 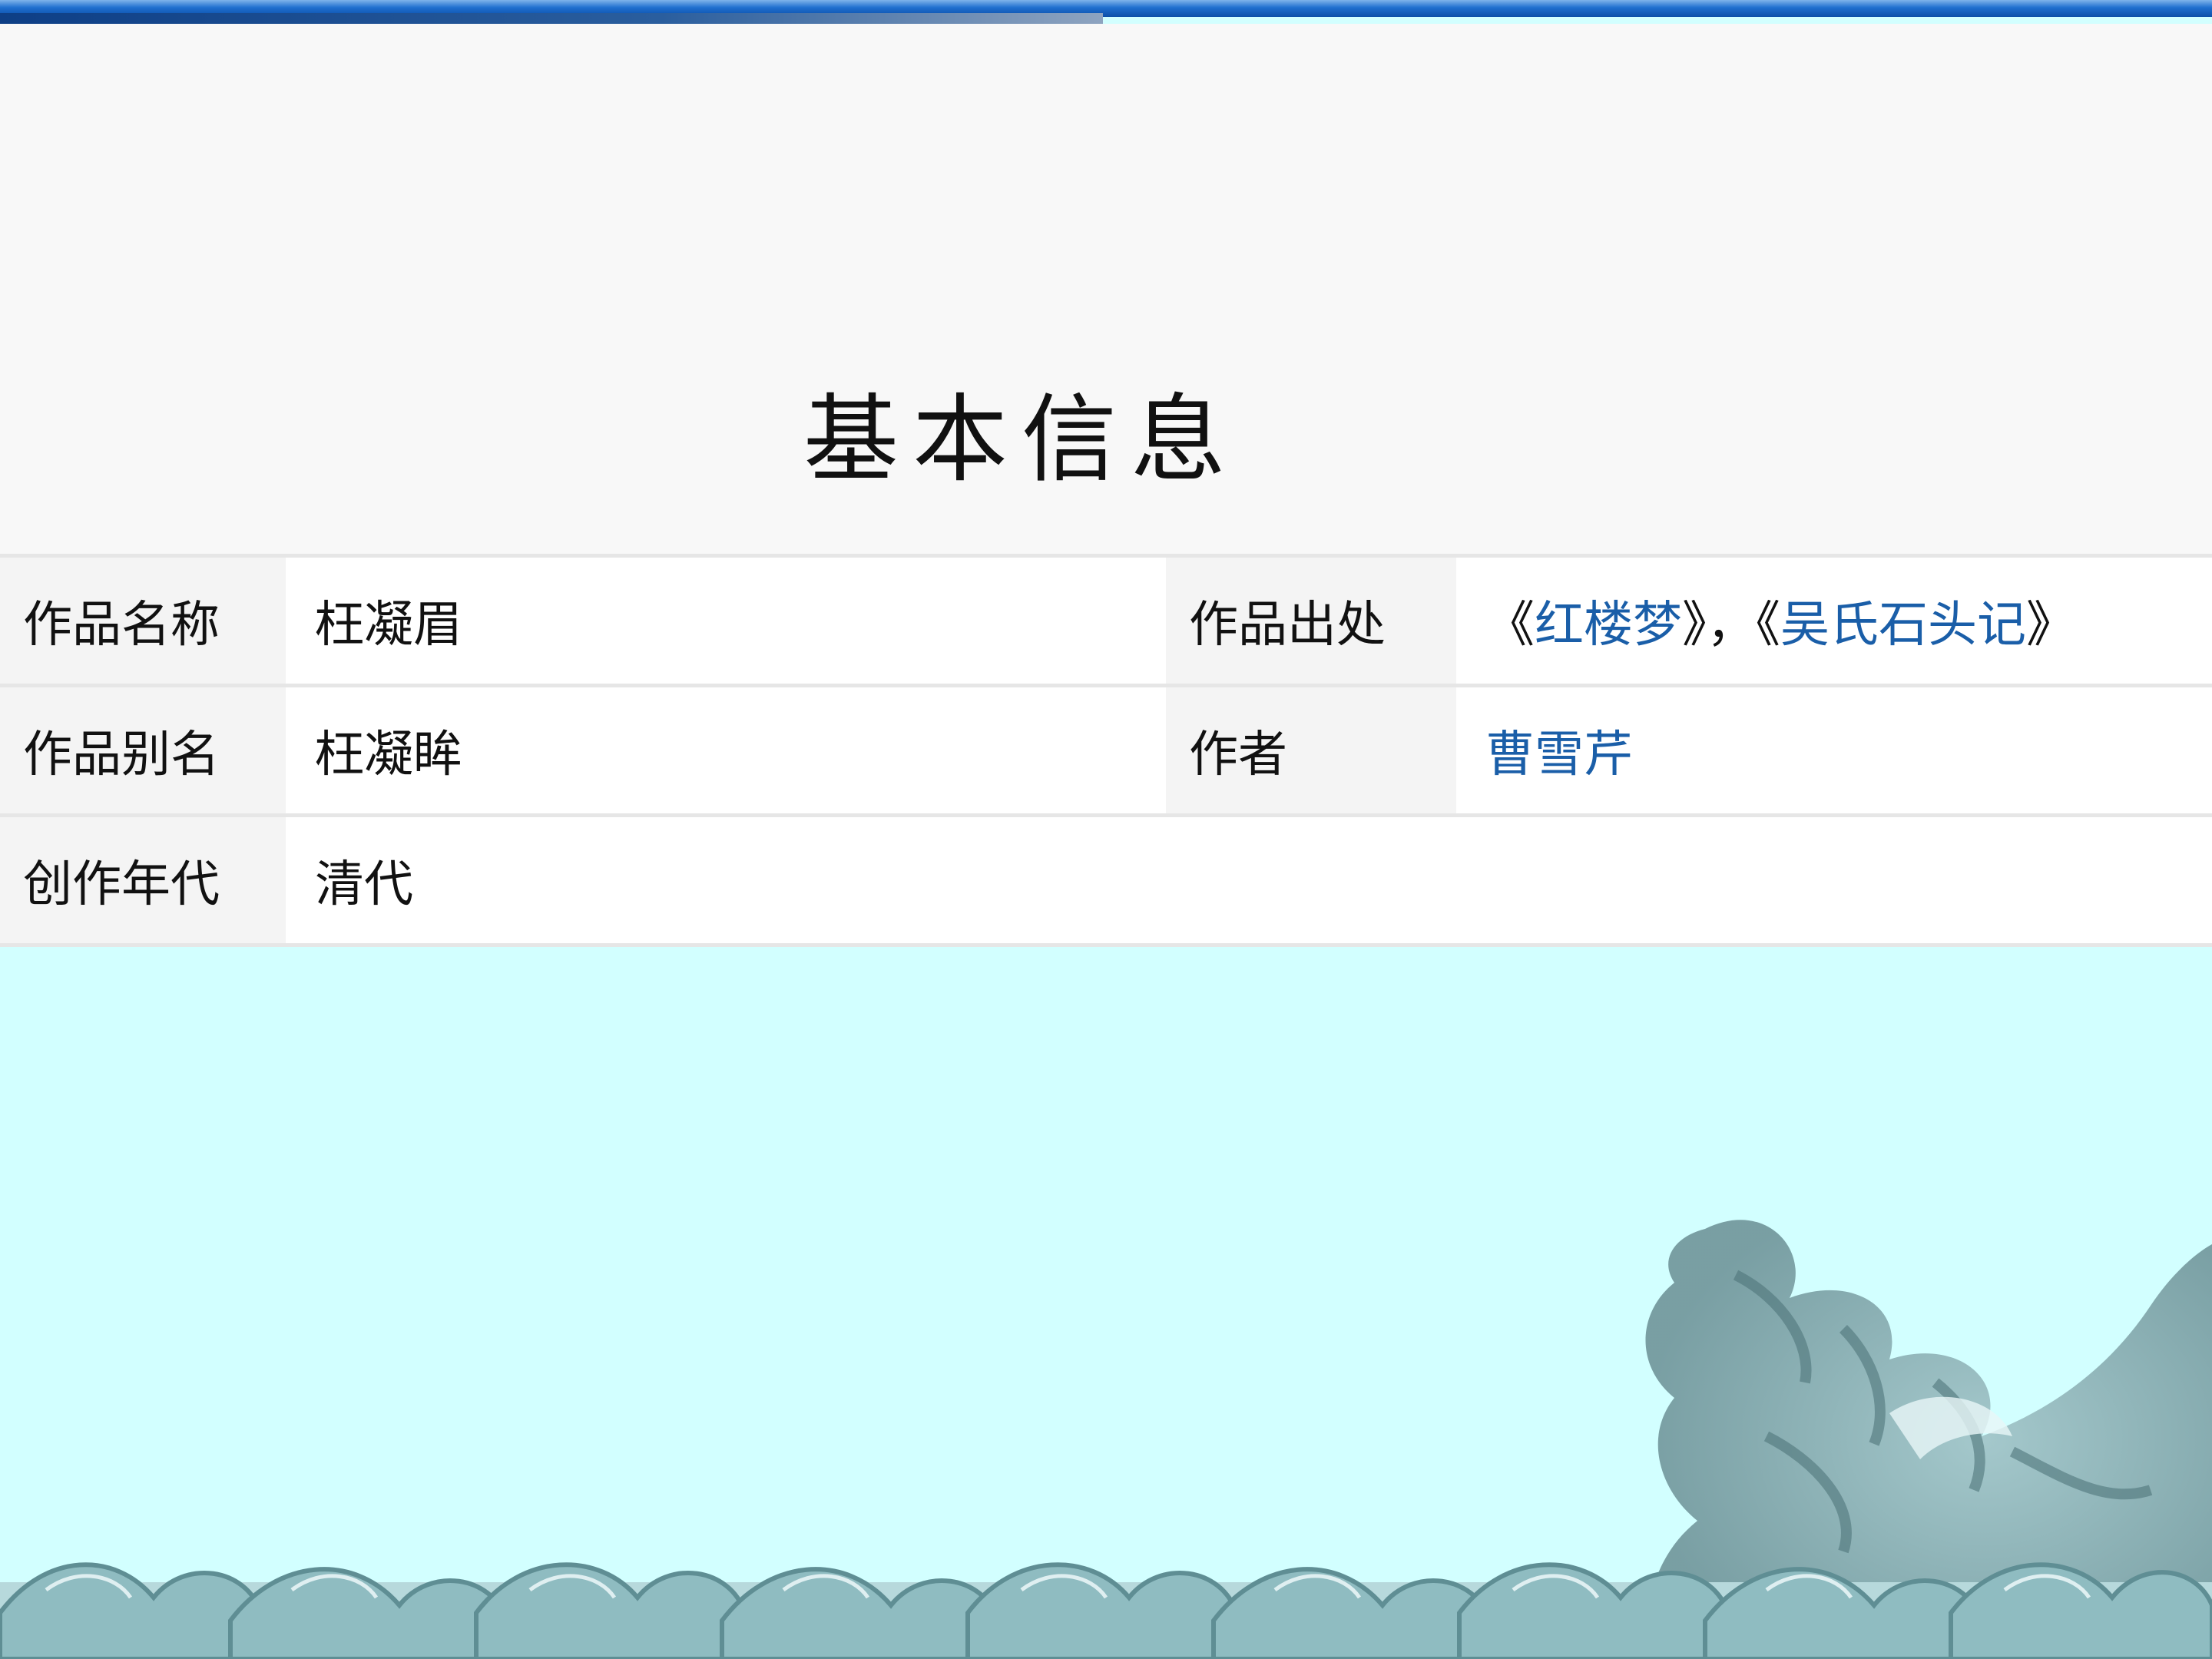 What do you see at coordinates (1311, 751) in the screenshot?
I see `label-author: 作者` at bounding box center [1311, 751].